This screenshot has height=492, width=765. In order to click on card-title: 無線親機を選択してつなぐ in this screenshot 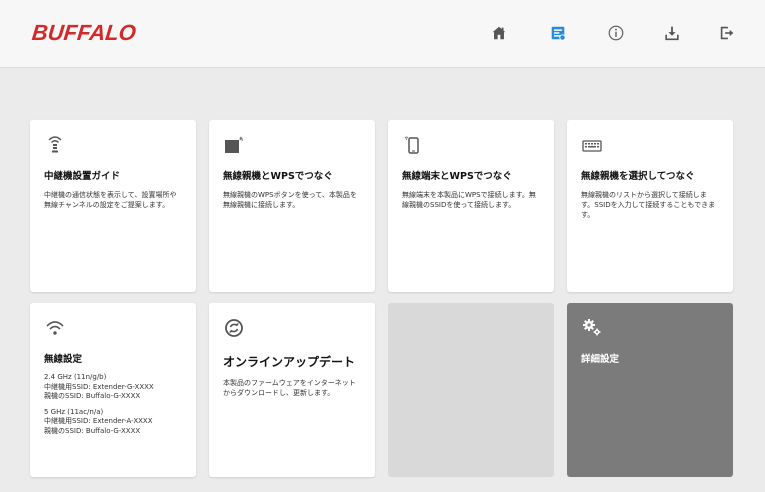, I will do `click(638, 176)`.